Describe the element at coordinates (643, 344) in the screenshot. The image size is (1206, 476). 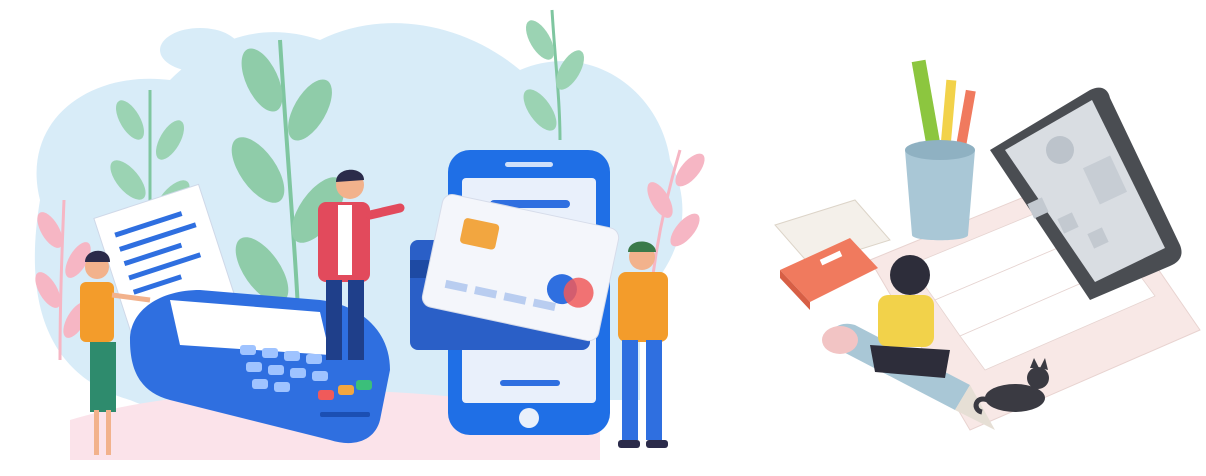
I see `man-right-figure` at that location.